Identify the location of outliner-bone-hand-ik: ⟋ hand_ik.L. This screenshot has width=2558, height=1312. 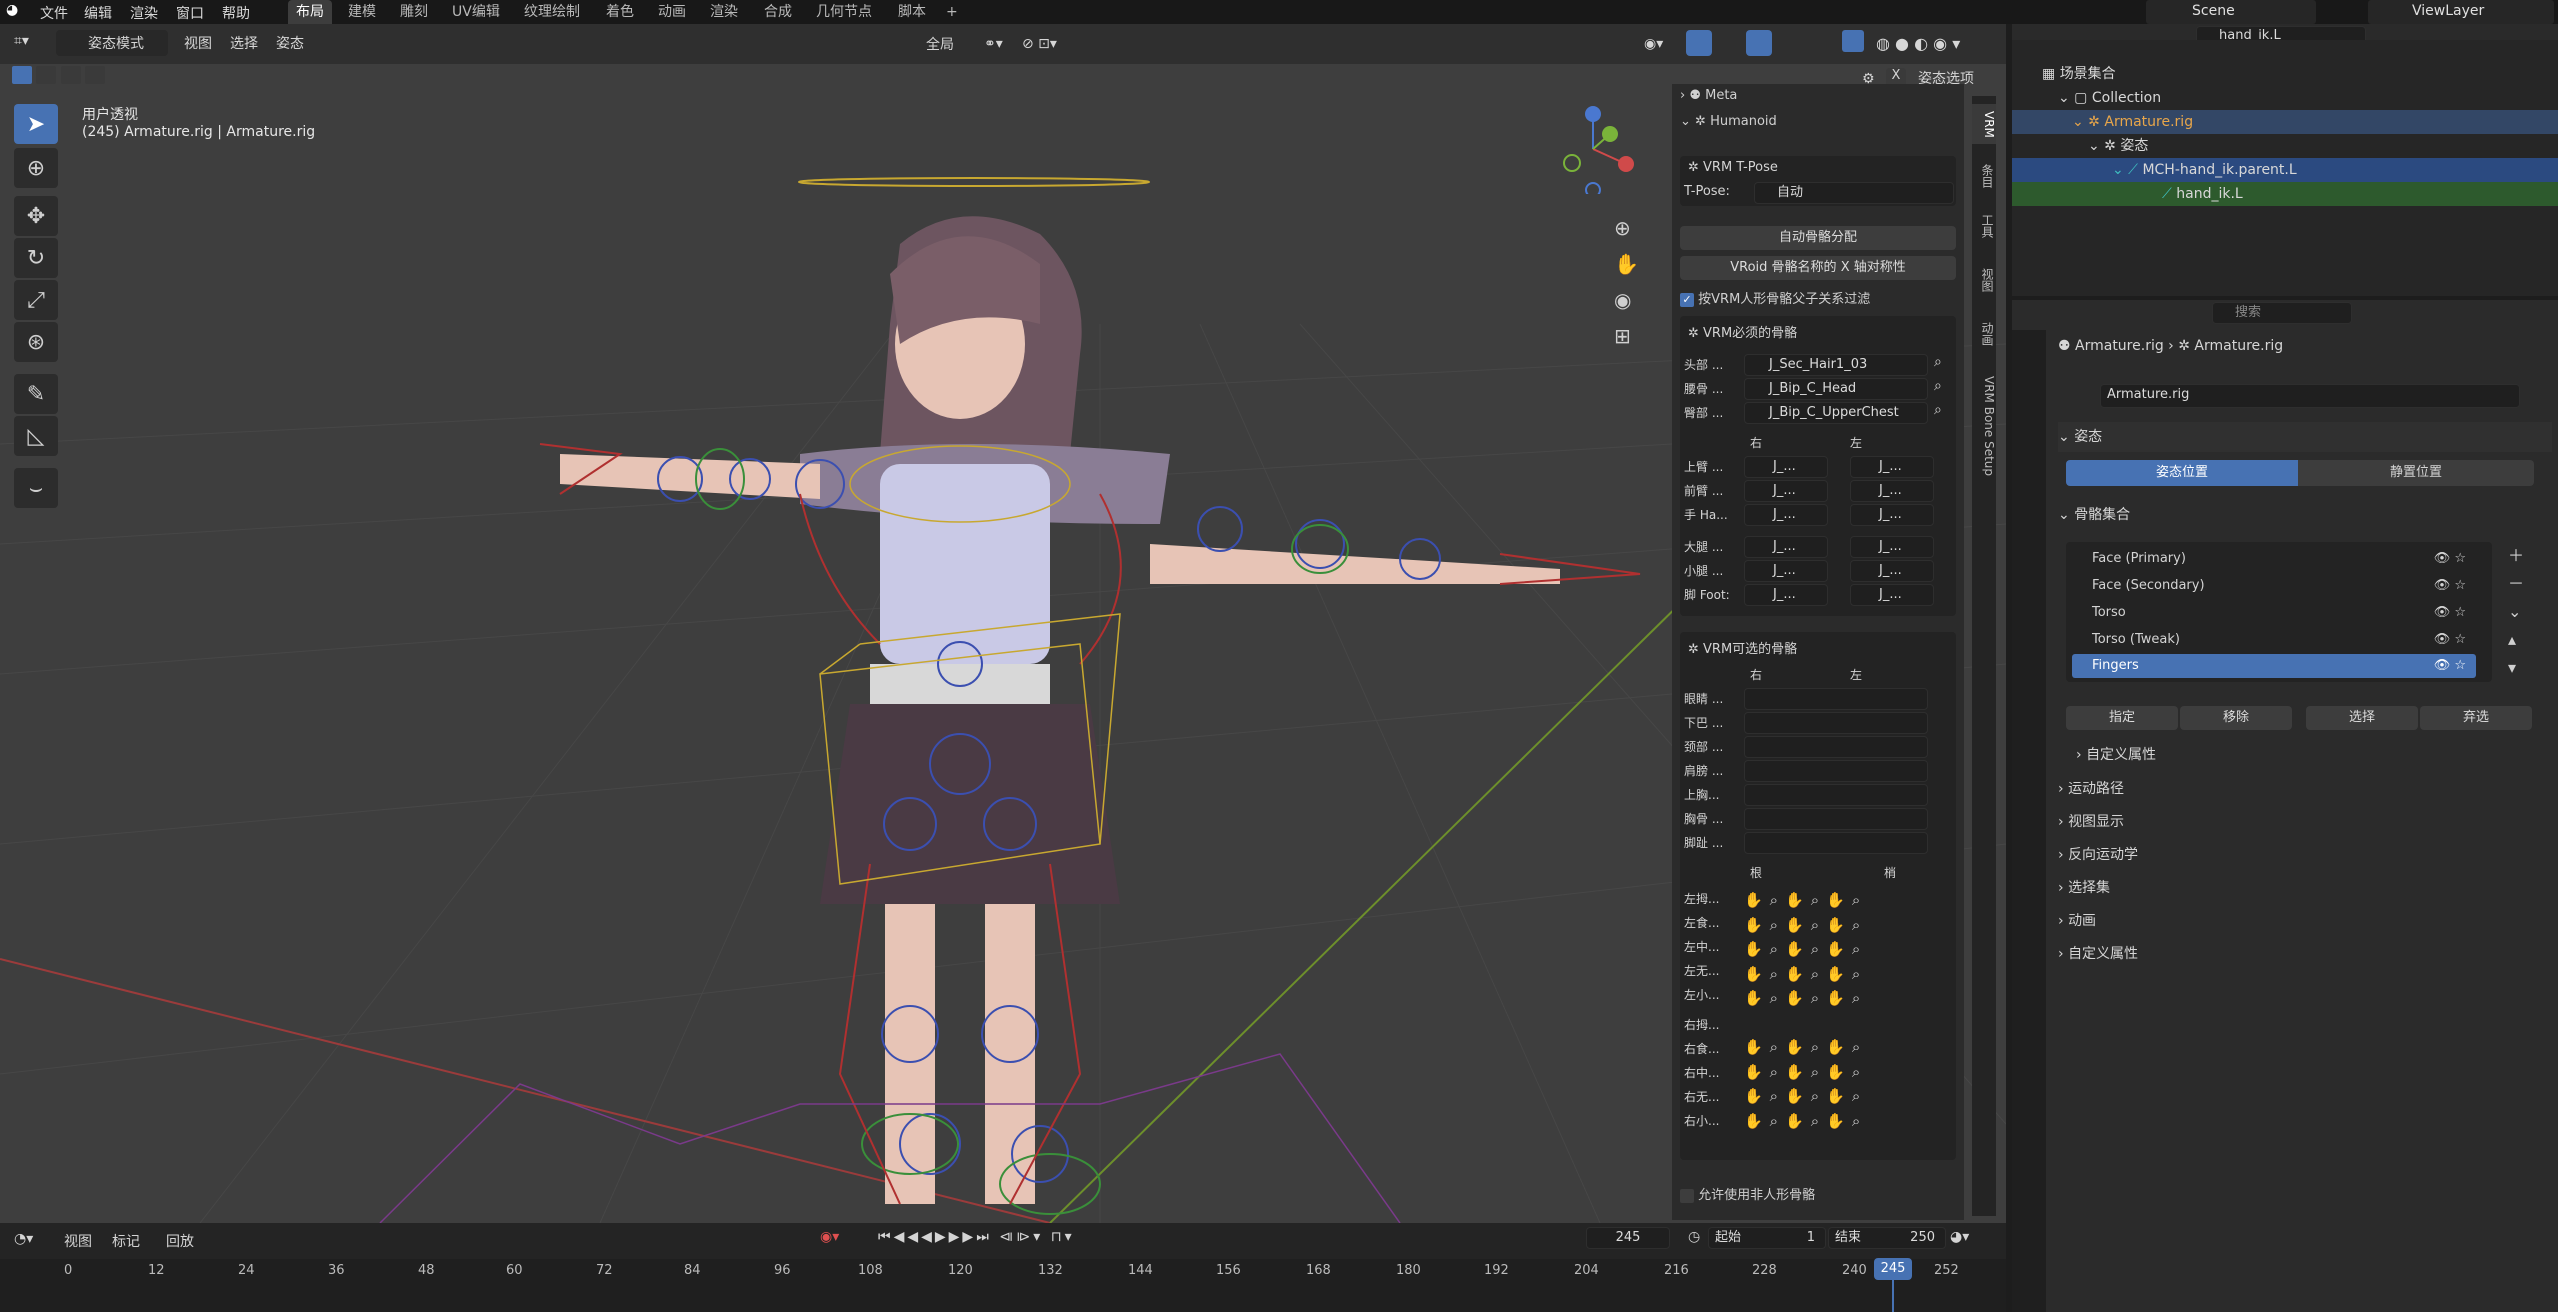
(2285, 194).